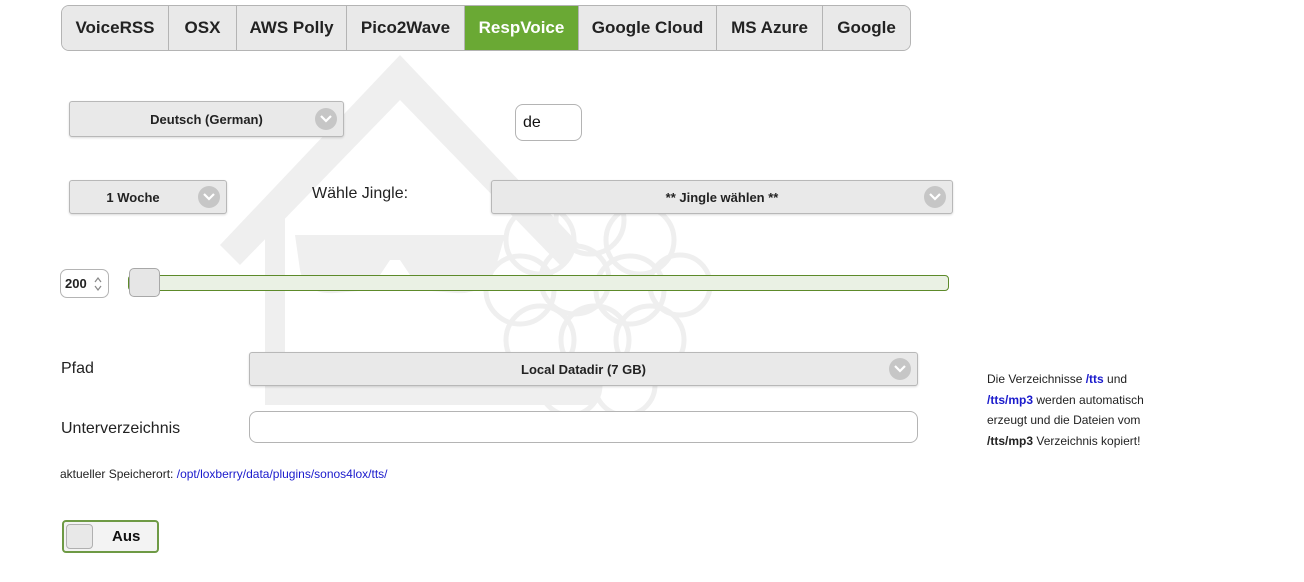 This screenshot has width=1304, height=582. I want to click on spinner-arrows-icon, so click(98, 284).